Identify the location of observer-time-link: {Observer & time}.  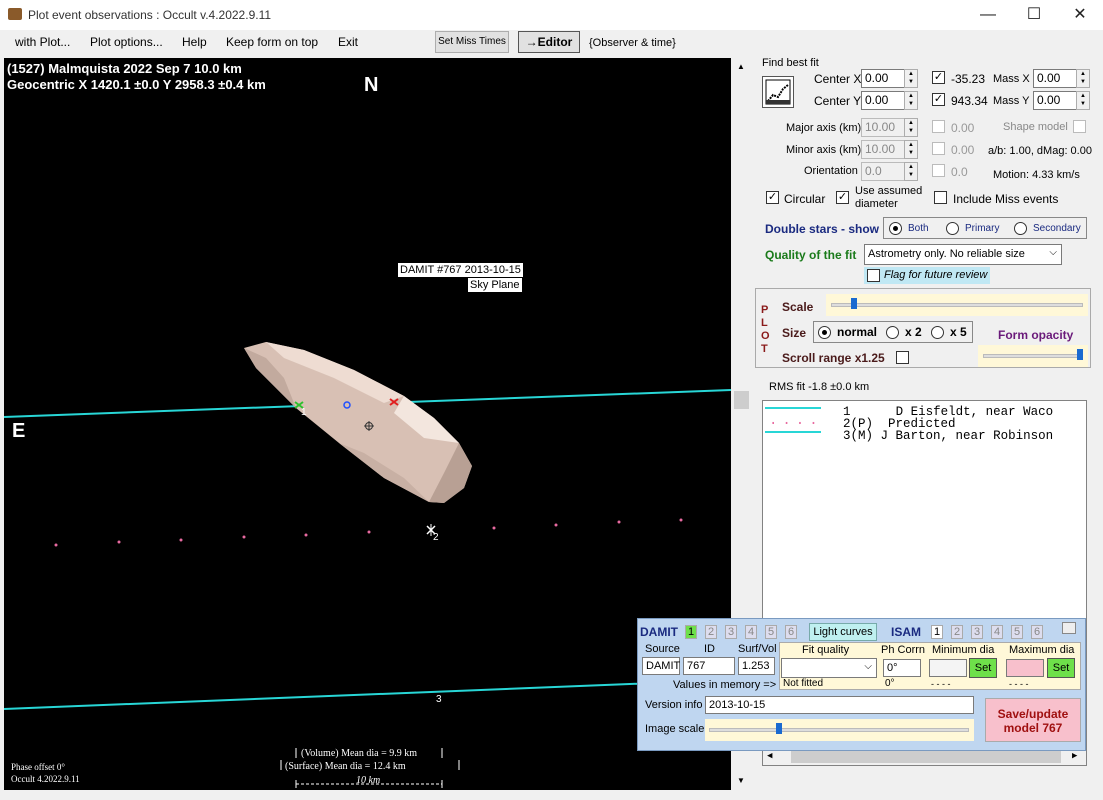
(632, 43).